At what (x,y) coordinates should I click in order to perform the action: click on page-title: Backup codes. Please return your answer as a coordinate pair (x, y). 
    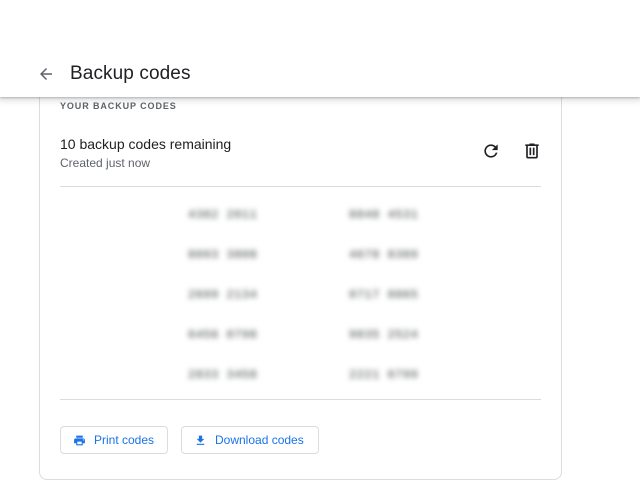
    Looking at the image, I should click on (130, 73).